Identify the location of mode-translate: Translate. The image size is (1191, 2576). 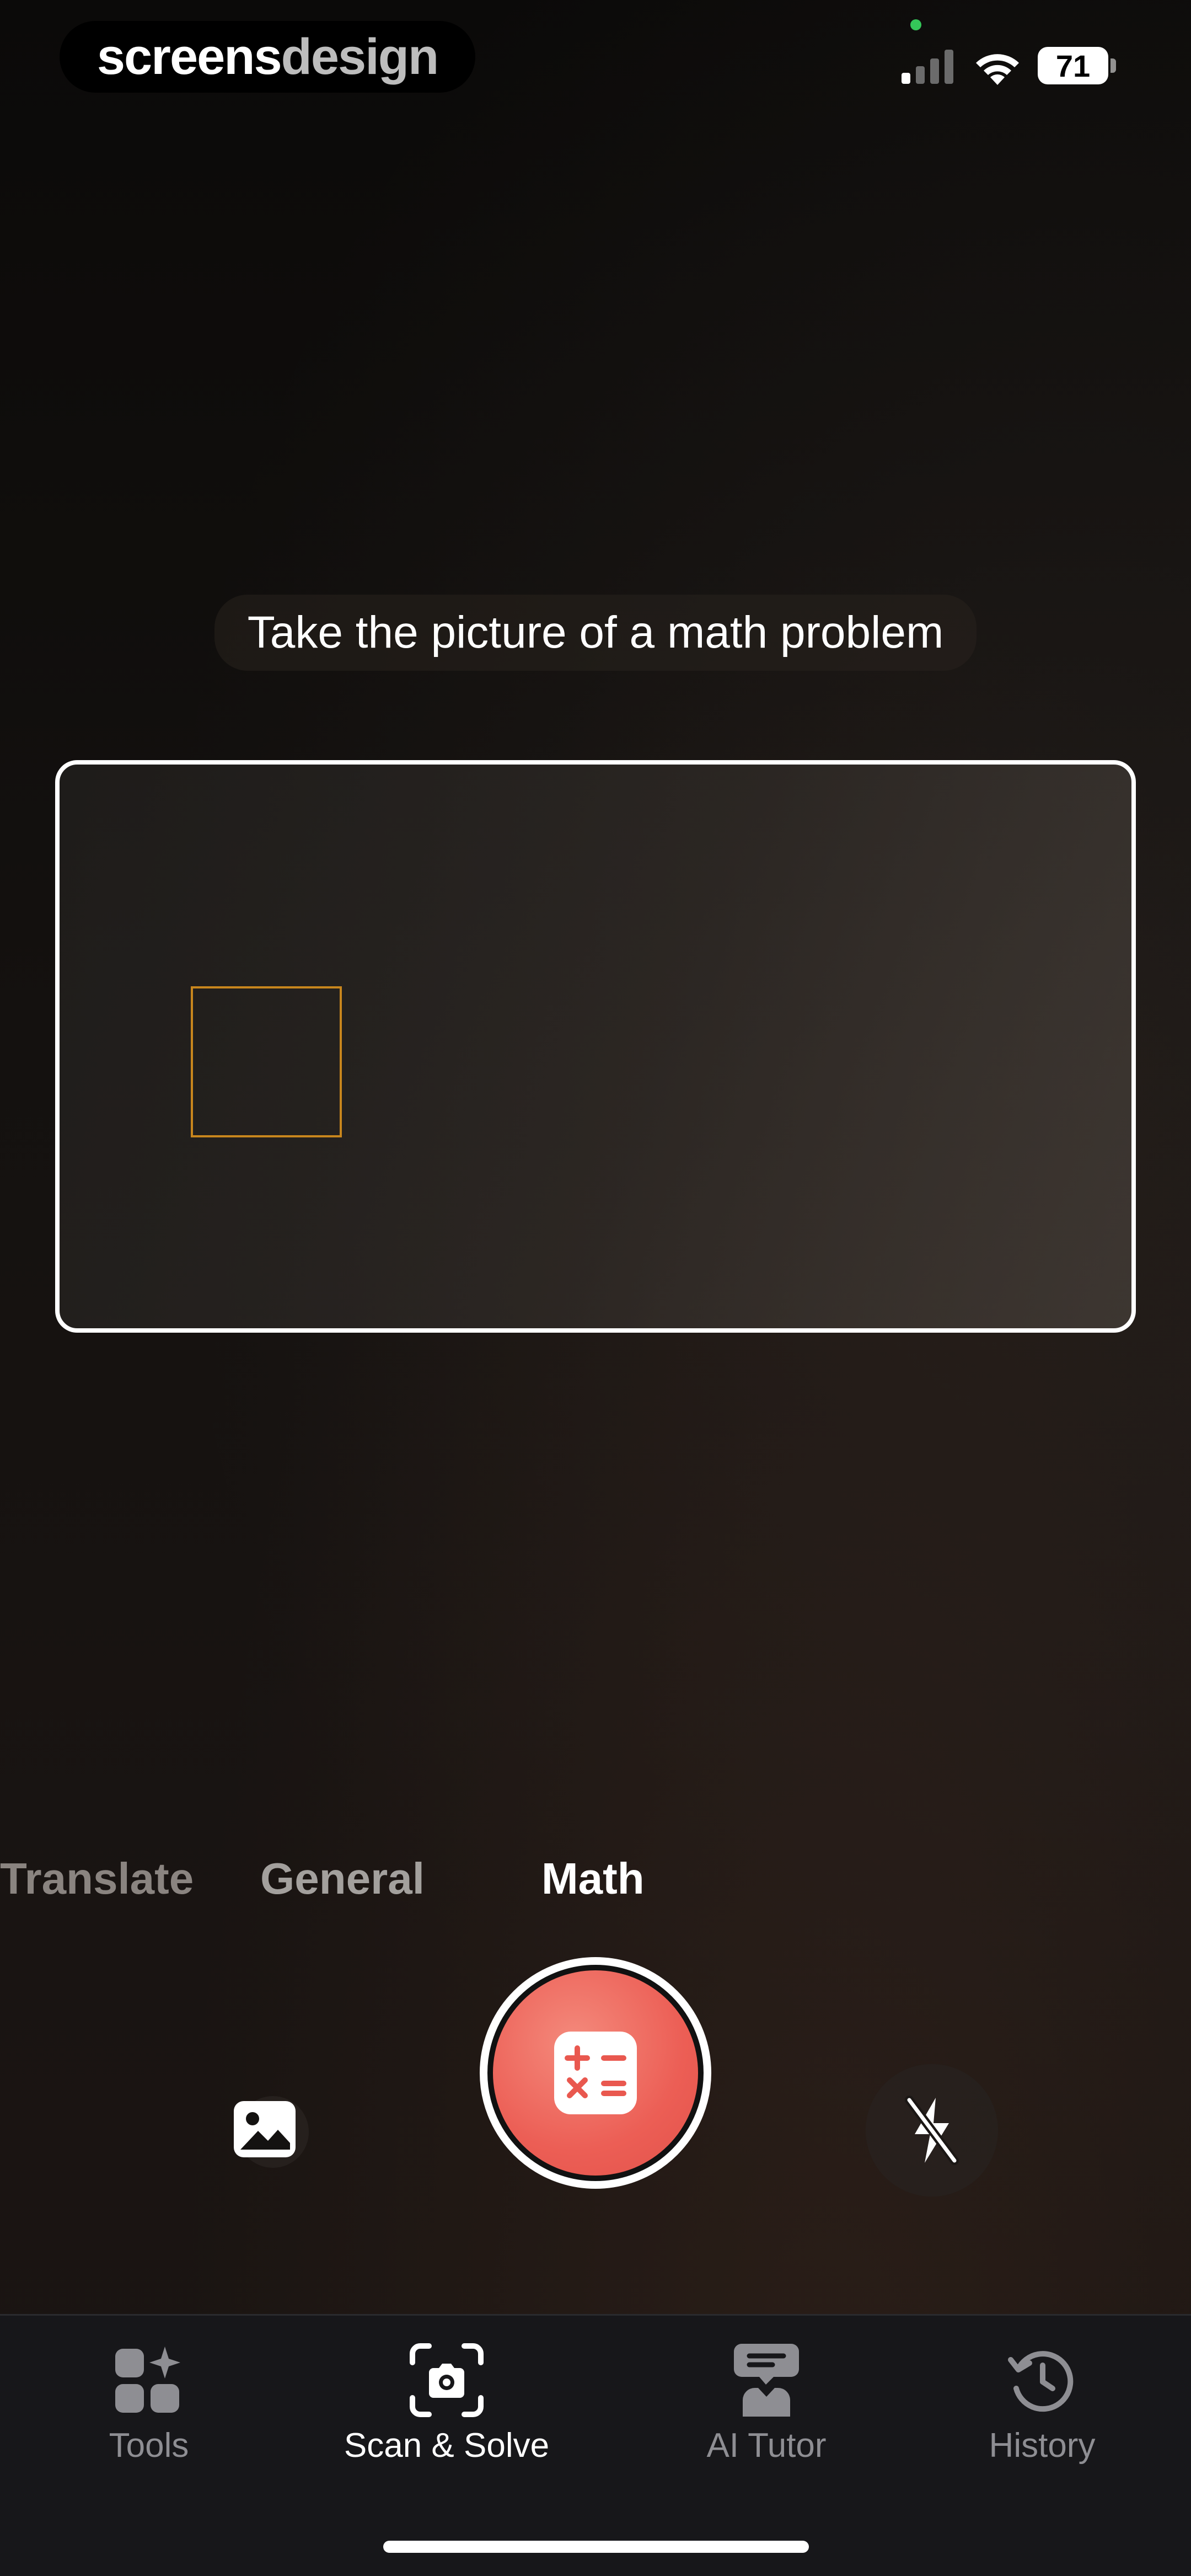
(97, 1878).